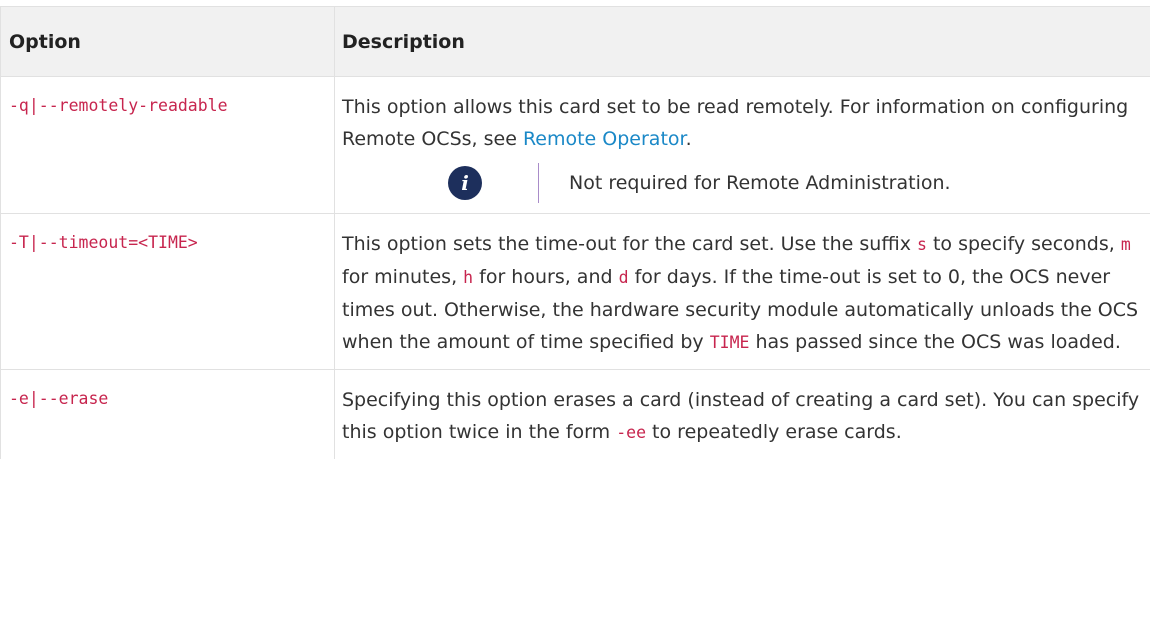  I want to click on table-header-row: Option Description, so click(575, 41).